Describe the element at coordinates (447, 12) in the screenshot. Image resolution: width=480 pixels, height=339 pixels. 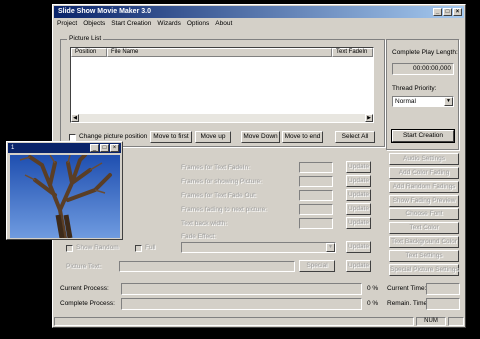
I see `maximize-button: □` at that location.